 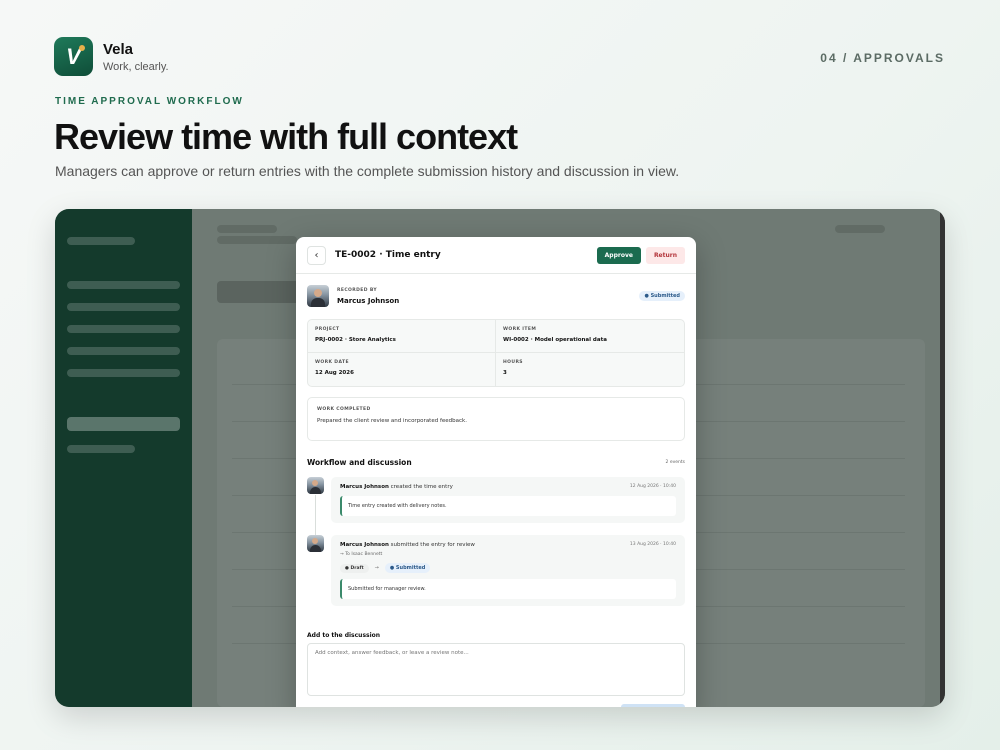 I want to click on post-comment-button, so click(x=653, y=705).